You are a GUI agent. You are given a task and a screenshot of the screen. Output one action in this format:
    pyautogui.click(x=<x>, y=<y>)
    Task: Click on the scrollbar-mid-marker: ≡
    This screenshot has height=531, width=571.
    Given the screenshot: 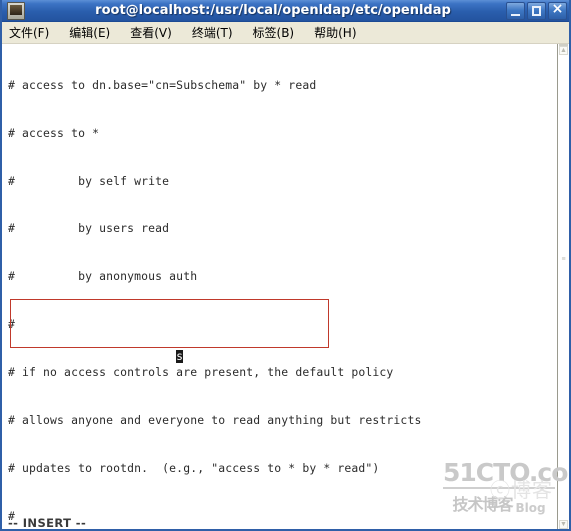 What is the action you would take?
    pyautogui.click(x=563, y=259)
    